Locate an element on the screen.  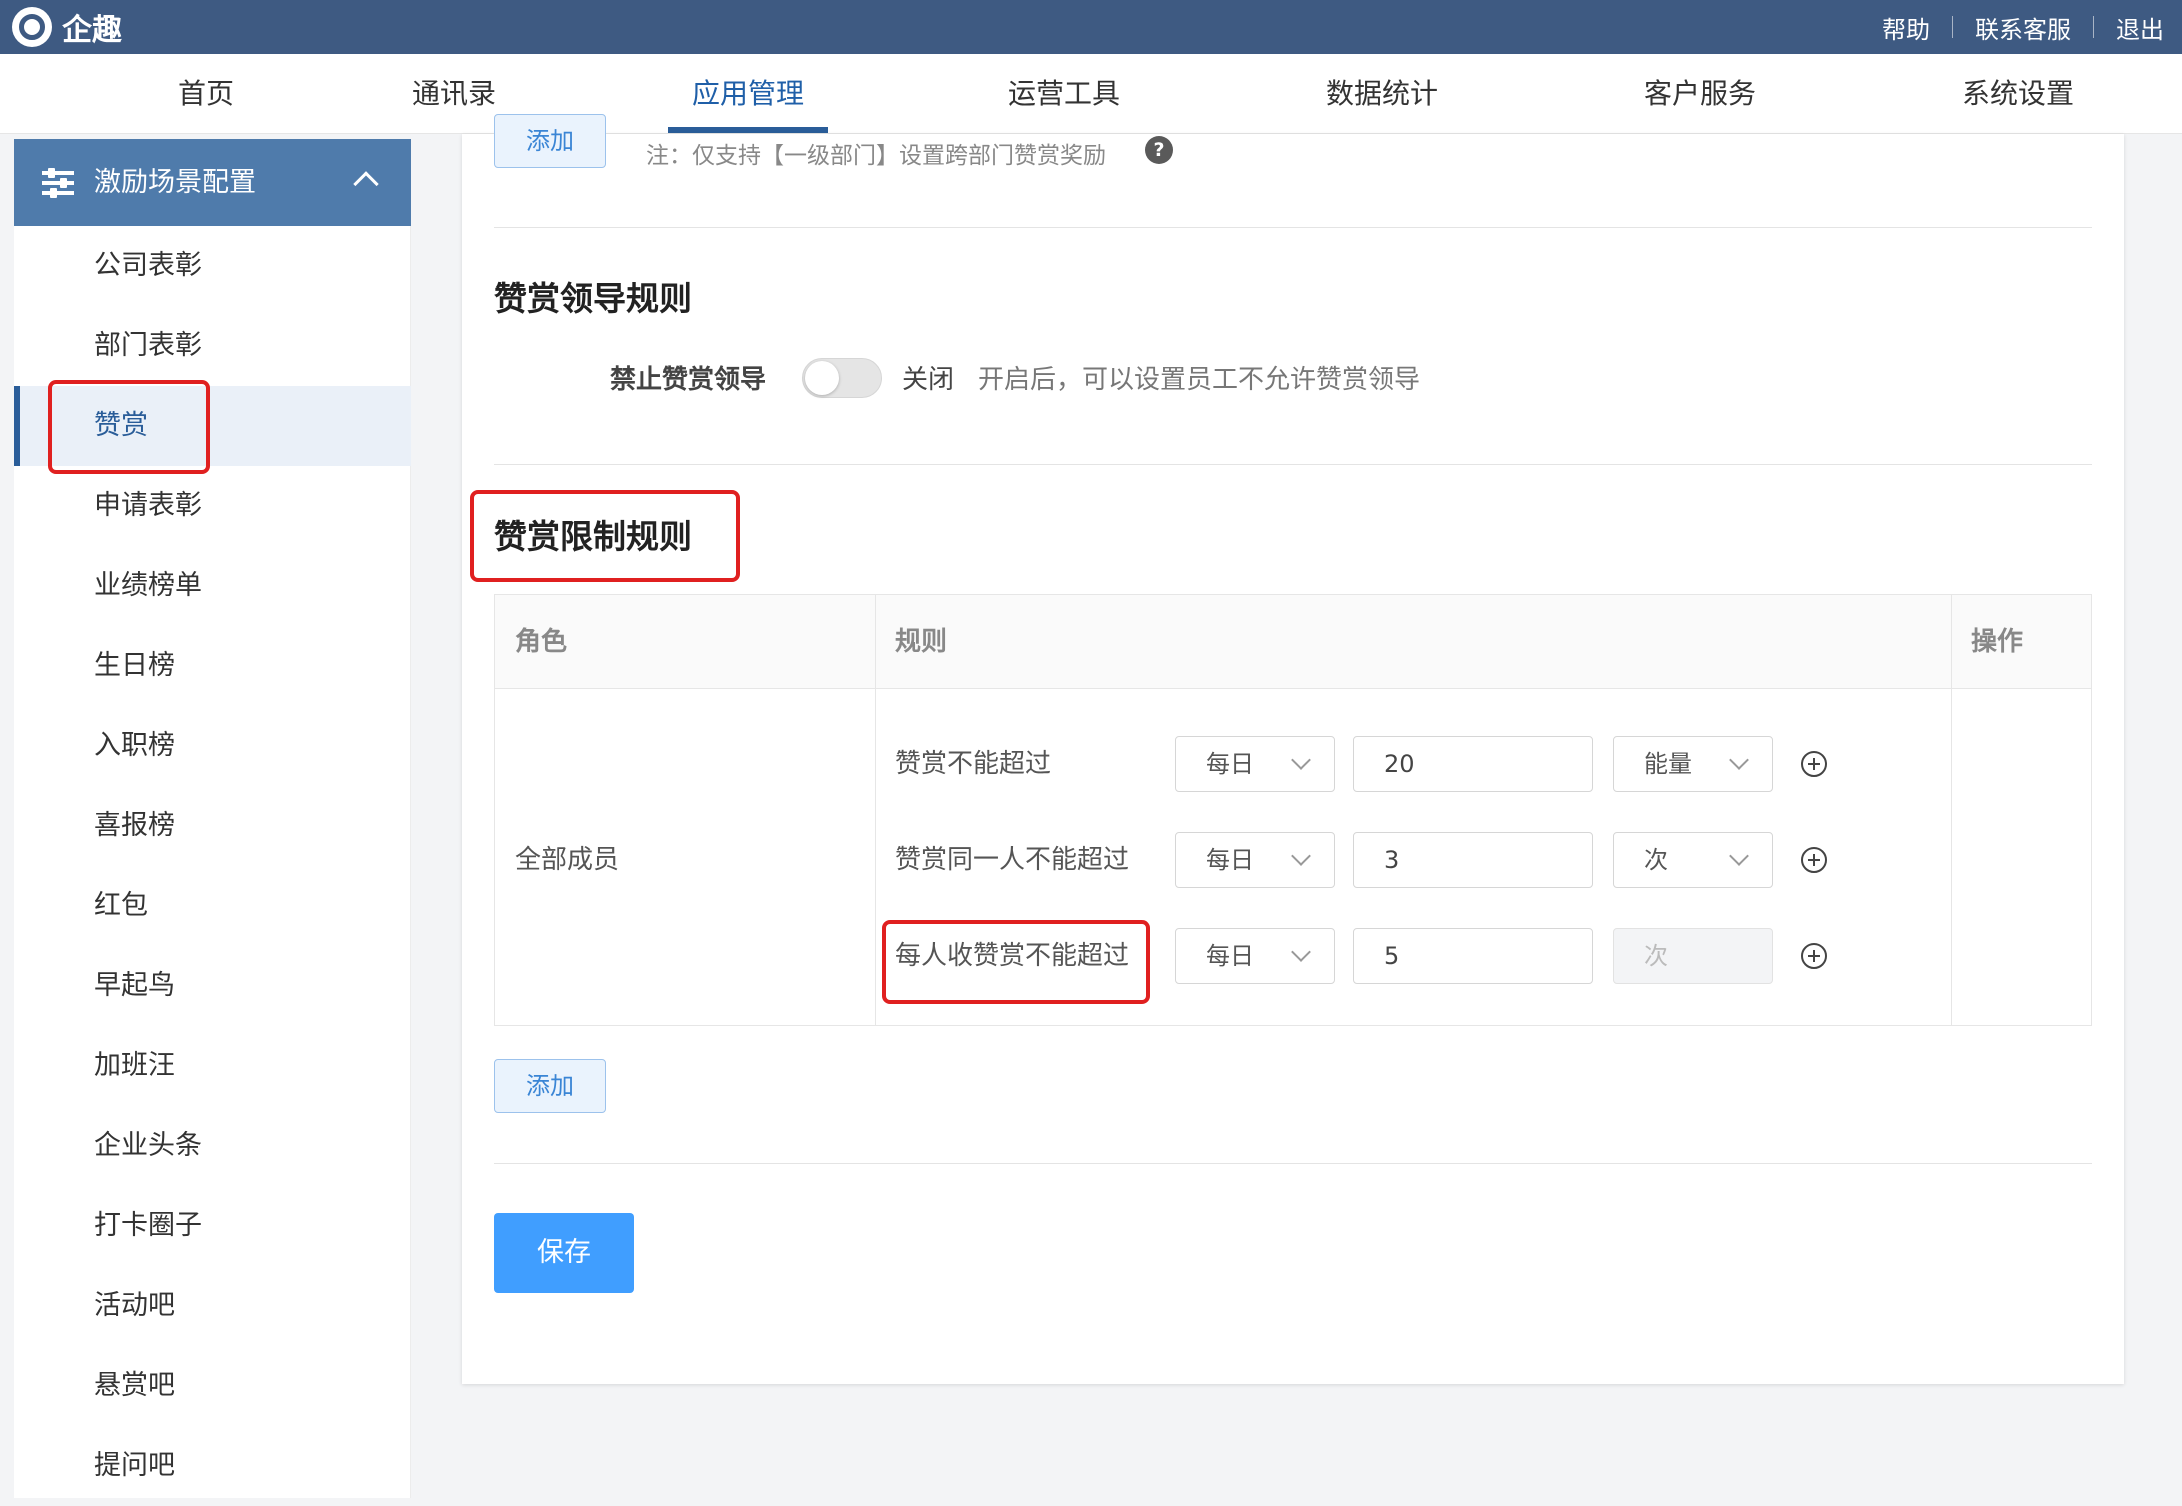
sidebar-item-overtime: 加班汪 is located at coordinates (212, 1066).